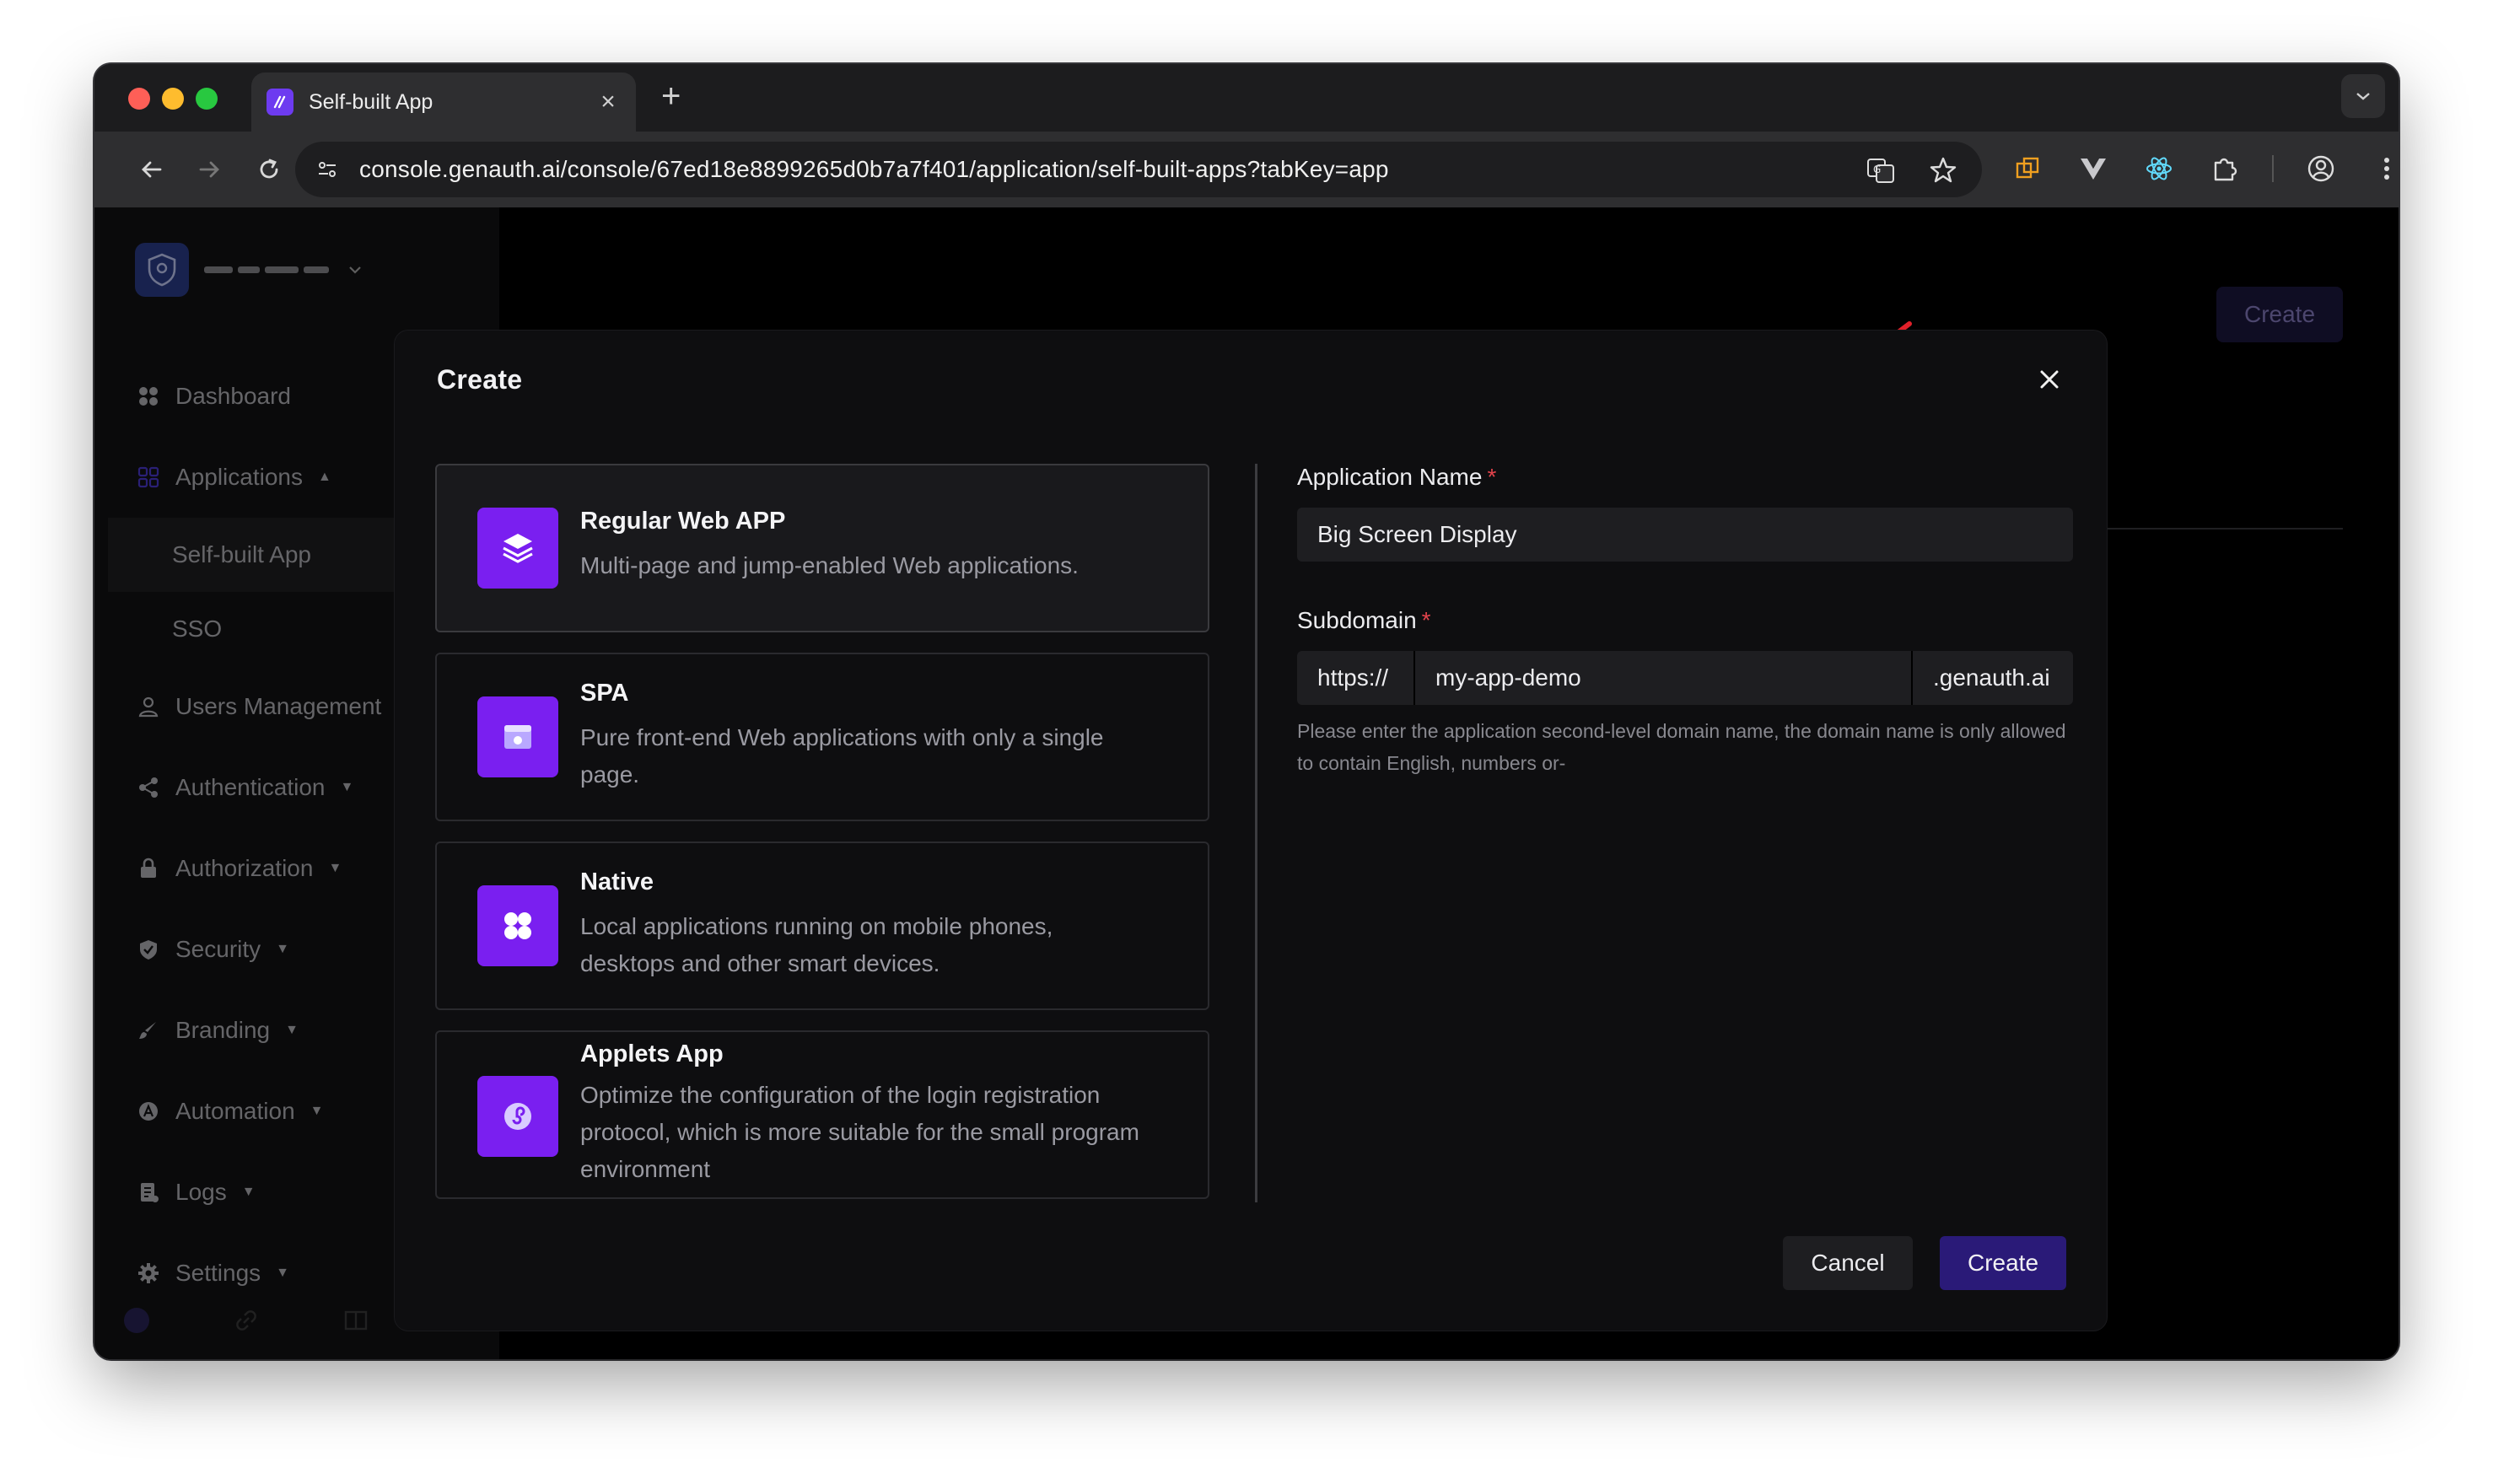 This screenshot has width=2493, height=1484. I want to click on tab-title: Self-built App, so click(371, 101).